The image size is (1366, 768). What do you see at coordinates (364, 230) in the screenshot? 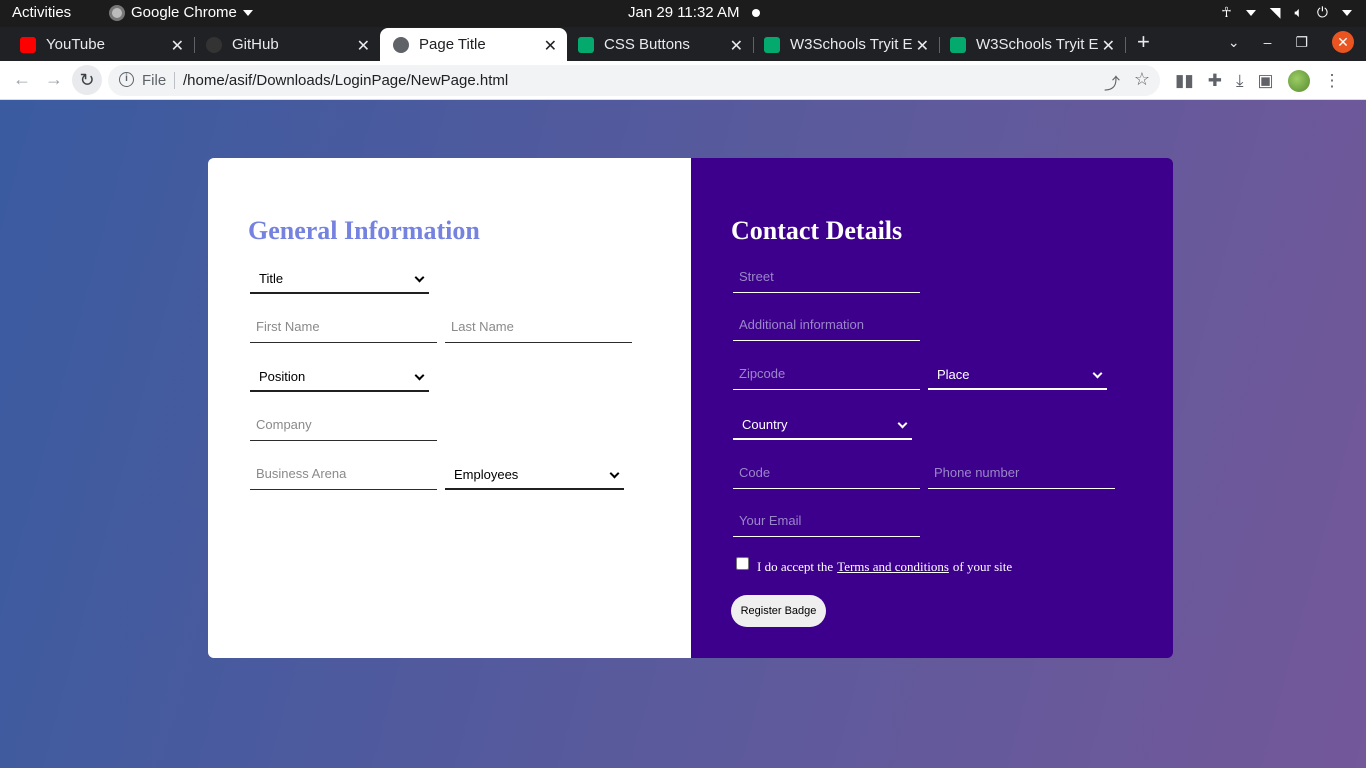
I see `general-information-heading: General Information` at bounding box center [364, 230].